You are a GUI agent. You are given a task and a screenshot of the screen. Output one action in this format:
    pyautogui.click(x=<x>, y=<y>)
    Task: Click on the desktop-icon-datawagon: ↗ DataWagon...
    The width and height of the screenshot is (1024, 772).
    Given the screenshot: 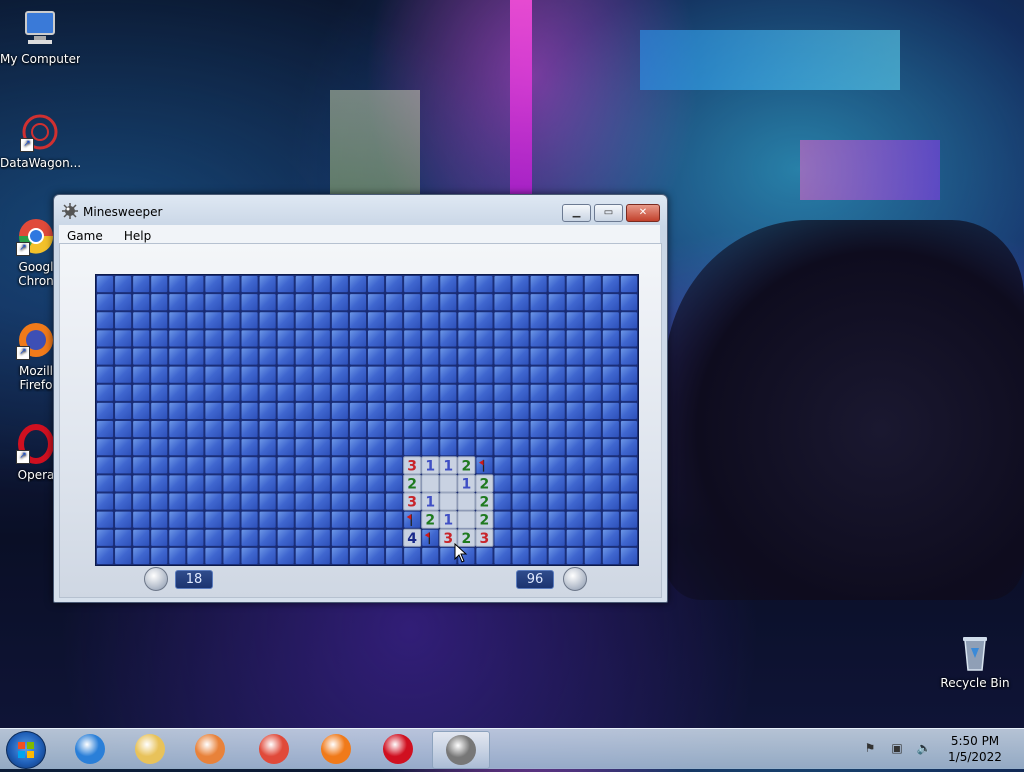 What is the action you would take?
    pyautogui.click(x=40, y=141)
    